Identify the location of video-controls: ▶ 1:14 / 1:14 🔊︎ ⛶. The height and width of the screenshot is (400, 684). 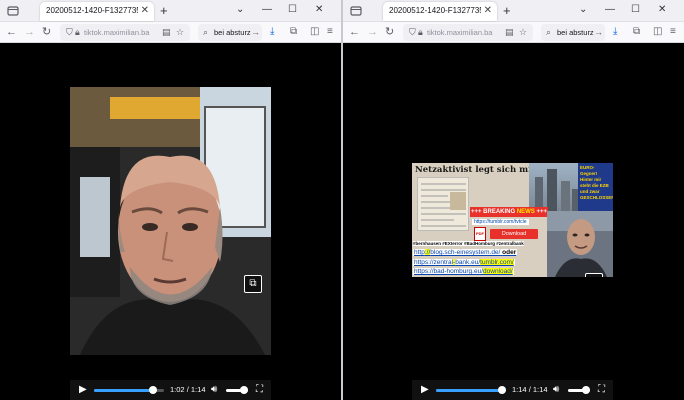
(512, 390).